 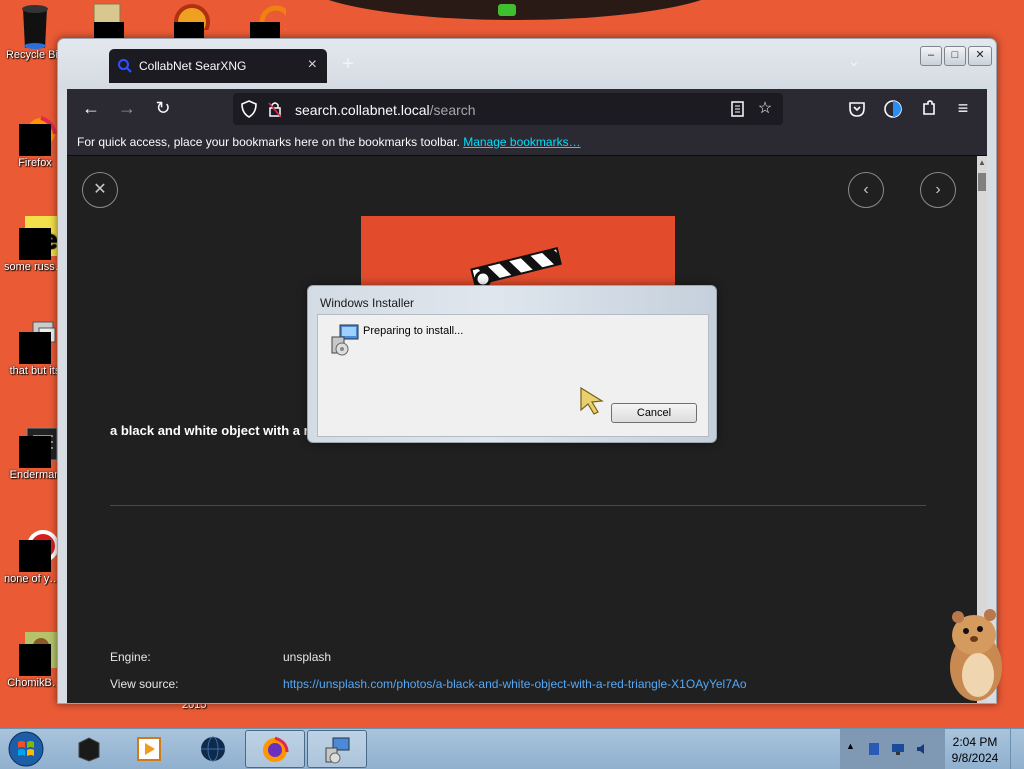 I want to click on network-adapter-icon, so click(x=874, y=749).